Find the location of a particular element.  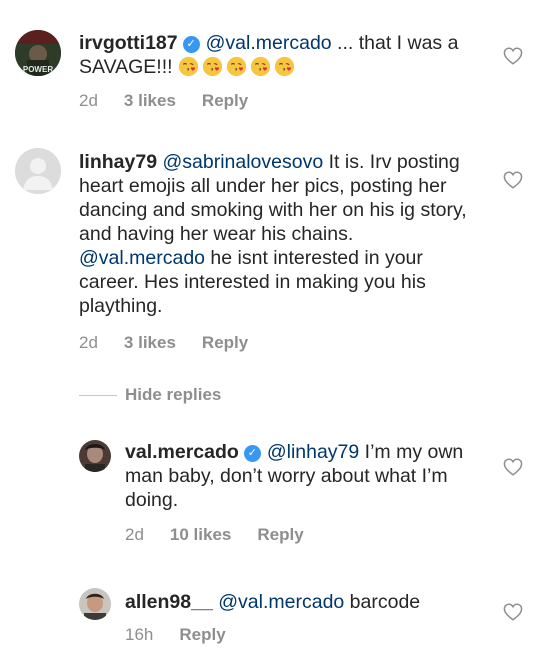

comment-text: allen98__ @val.mercado barcode is located at coordinates (300, 602).